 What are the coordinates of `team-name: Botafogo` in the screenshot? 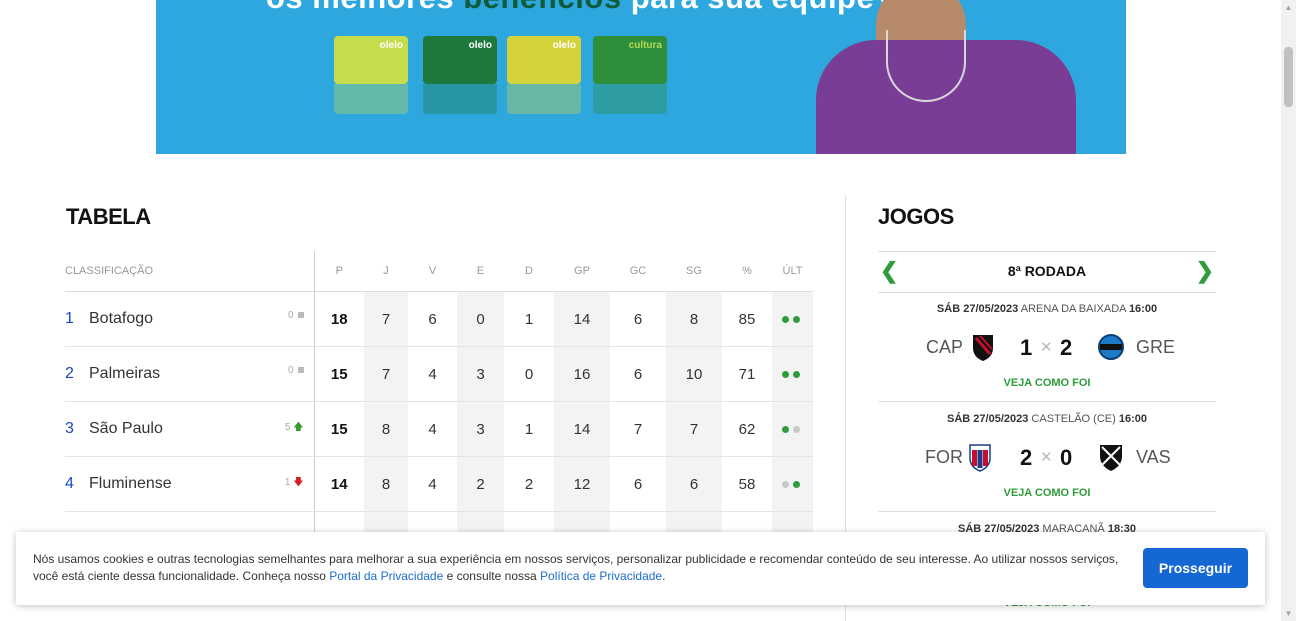 It's located at (121, 318).